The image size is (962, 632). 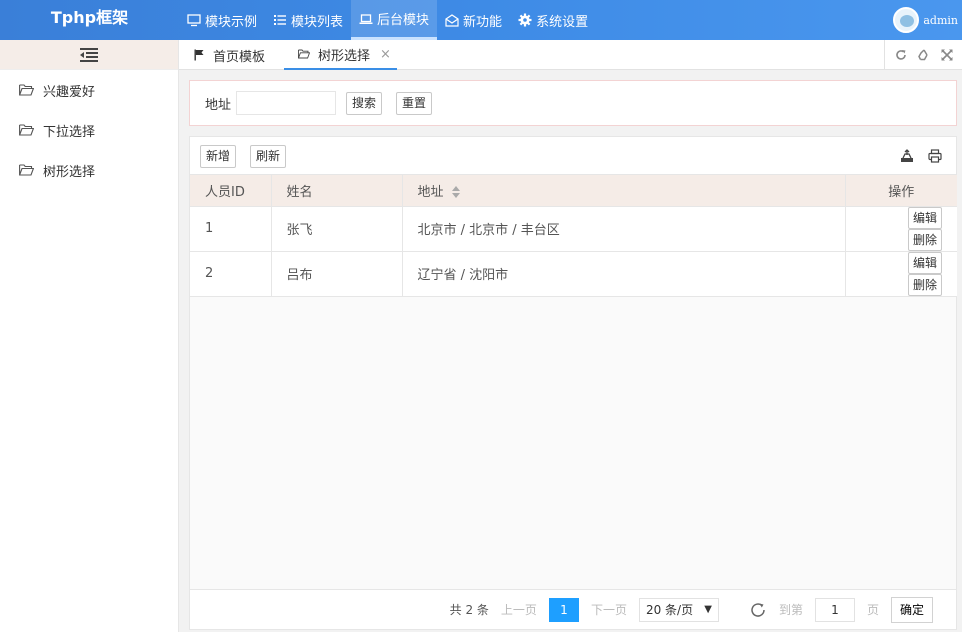 What do you see at coordinates (231, 22) in the screenshot?
I see `nav-item-label: 模块示例` at bounding box center [231, 22].